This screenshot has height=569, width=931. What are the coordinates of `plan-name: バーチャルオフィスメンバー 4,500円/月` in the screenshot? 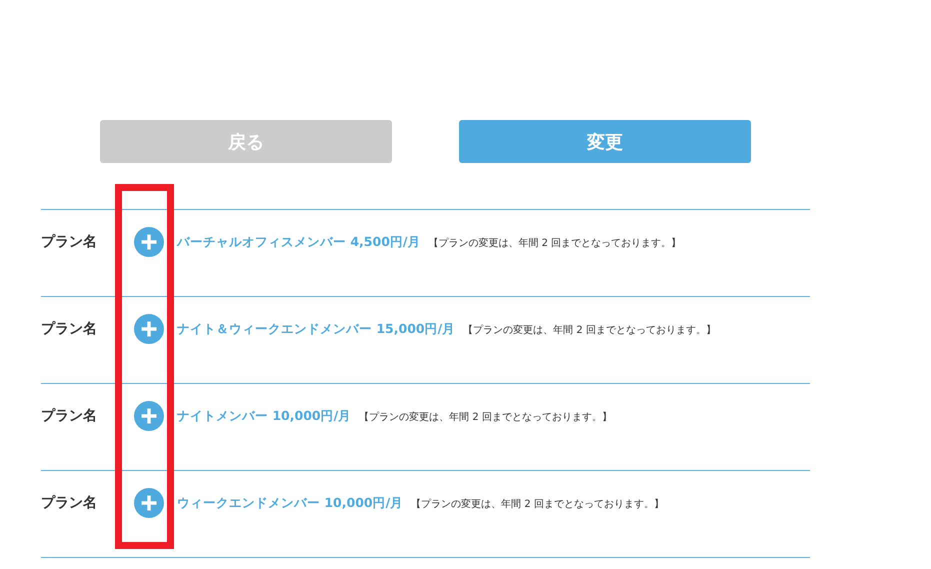 It's located at (298, 242).